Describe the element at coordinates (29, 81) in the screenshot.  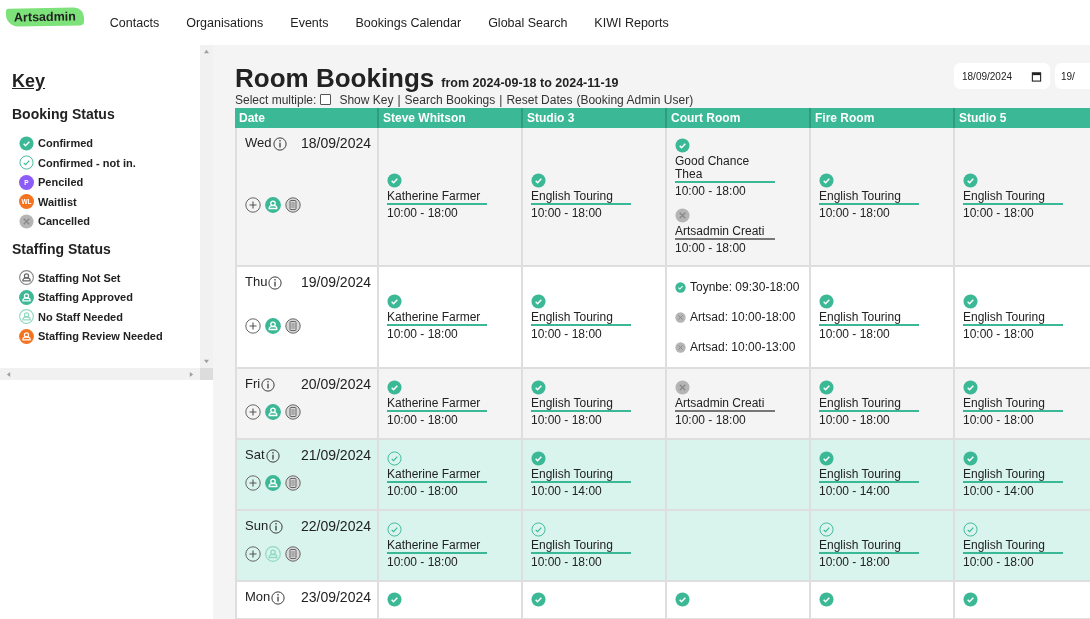
I see `key-title: Key` at that location.